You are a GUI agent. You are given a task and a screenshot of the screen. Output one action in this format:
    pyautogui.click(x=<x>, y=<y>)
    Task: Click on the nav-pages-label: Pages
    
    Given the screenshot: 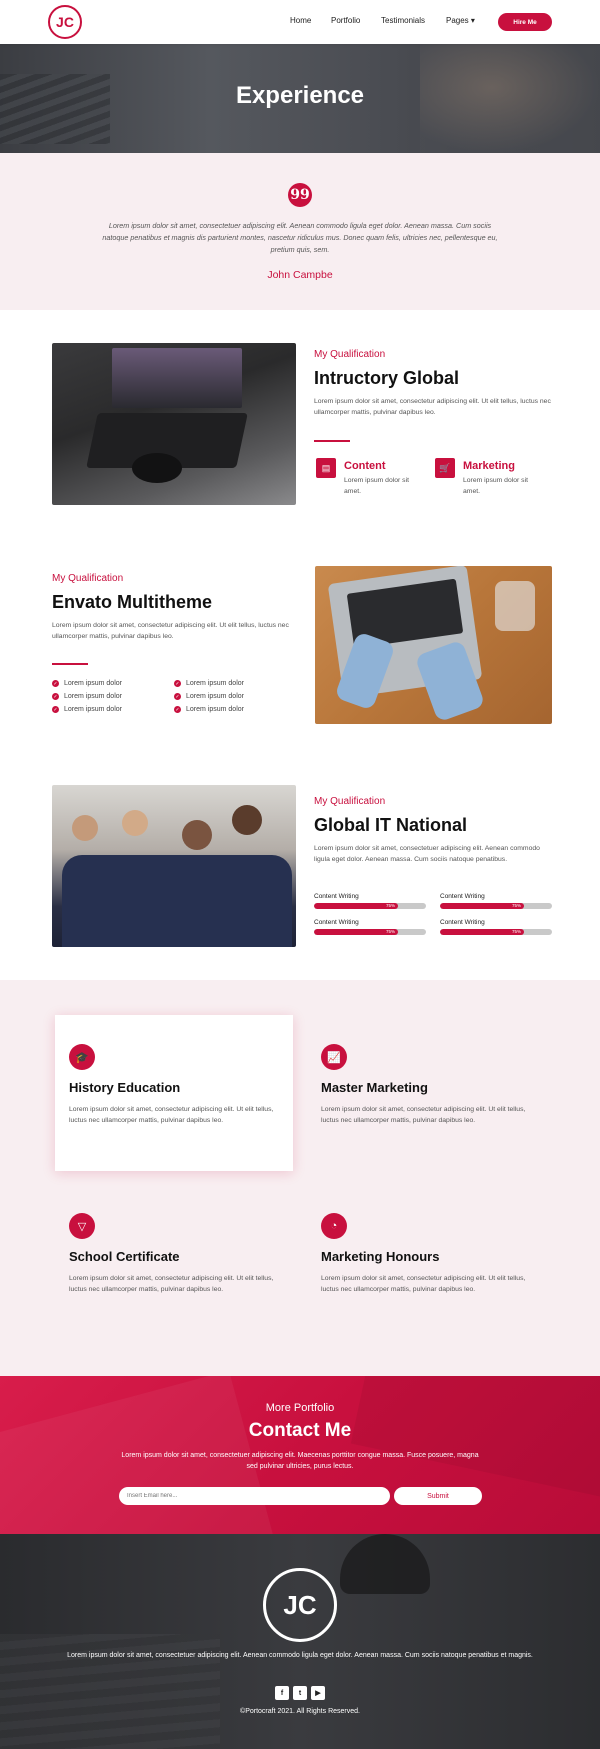 What is the action you would take?
    pyautogui.click(x=457, y=20)
    